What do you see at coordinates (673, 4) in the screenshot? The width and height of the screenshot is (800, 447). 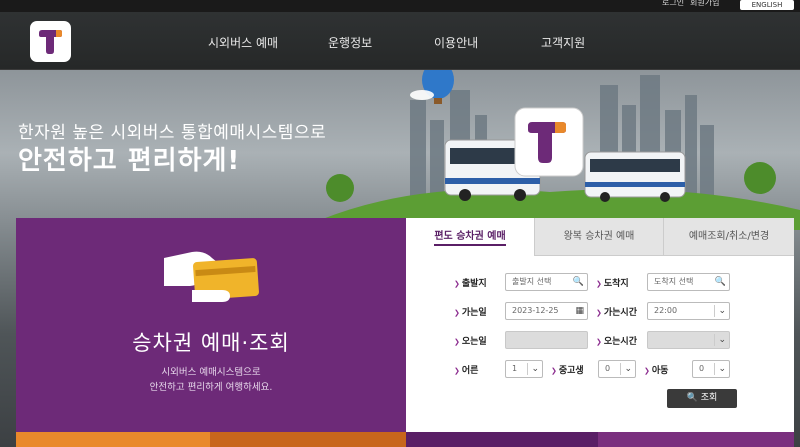 I see `login-link: 로그인` at bounding box center [673, 4].